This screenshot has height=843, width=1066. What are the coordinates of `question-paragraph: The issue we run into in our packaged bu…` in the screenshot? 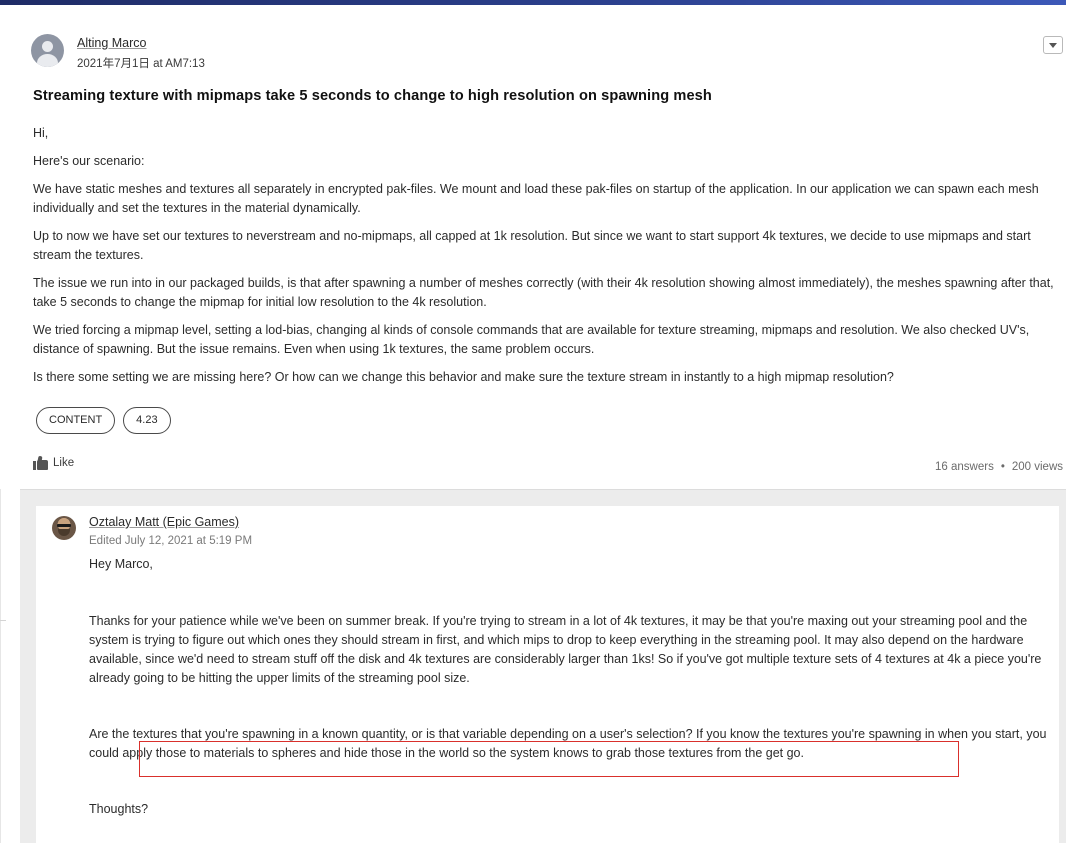 It's located at (543, 292).